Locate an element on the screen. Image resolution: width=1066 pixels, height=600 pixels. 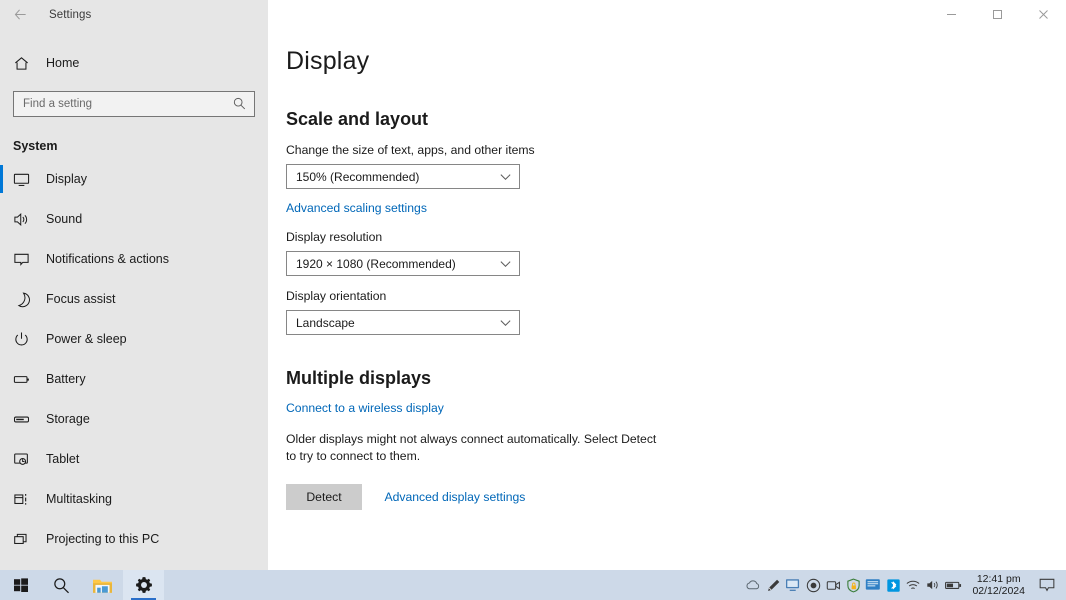
close-icon is located at coordinates (1043, 14).